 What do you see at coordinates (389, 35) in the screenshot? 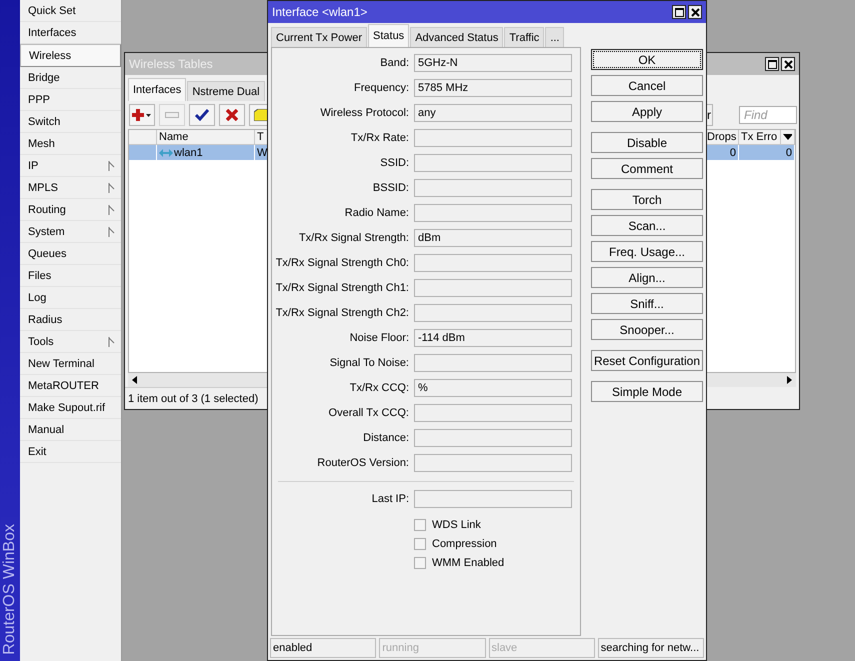
I see `tab: Status` at bounding box center [389, 35].